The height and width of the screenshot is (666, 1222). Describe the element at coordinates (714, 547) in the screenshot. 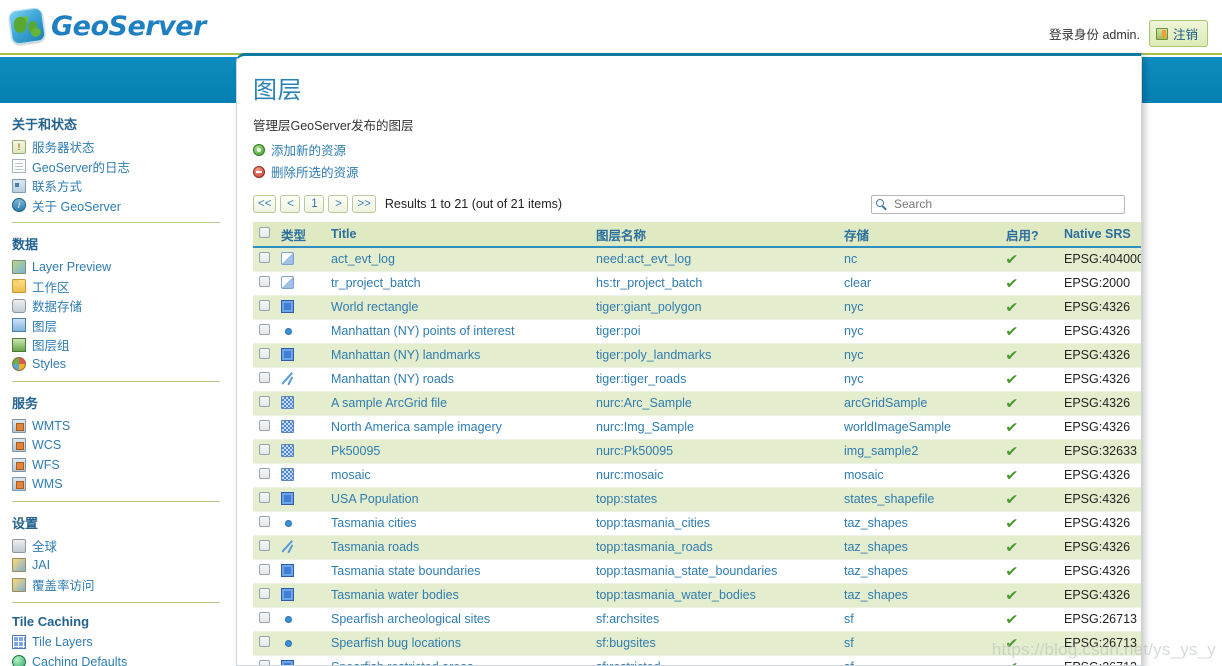

I see `row-layer-name: topp:tasmania_roads` at that location.